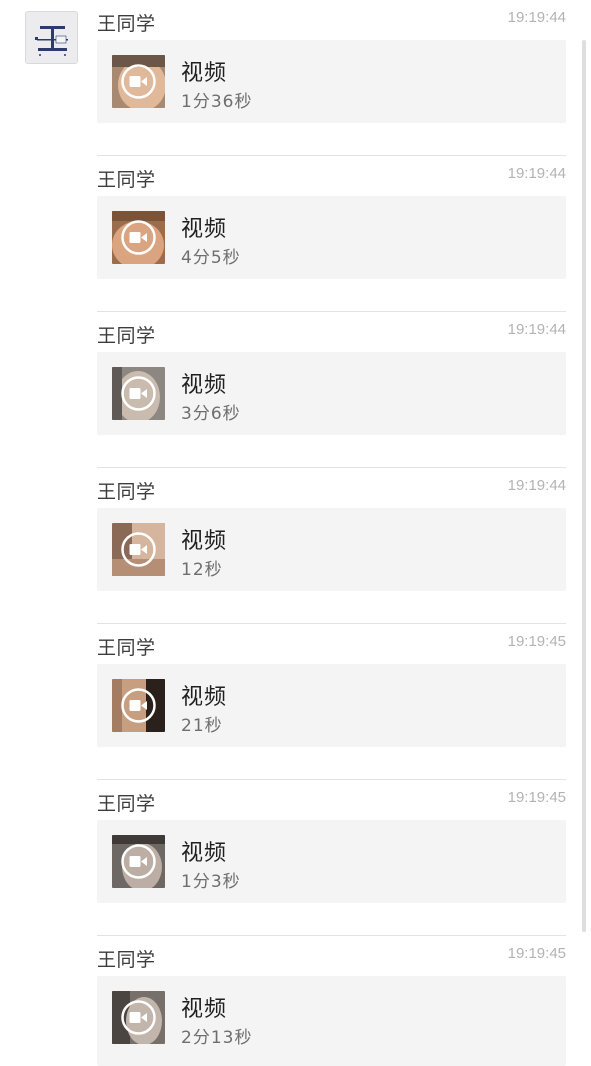 The height and width of the screenshot is (1066, 591). Describe the element at coordinates (217, 102) in the screenshot. I see `video-duration: 1分36秒` at that location.